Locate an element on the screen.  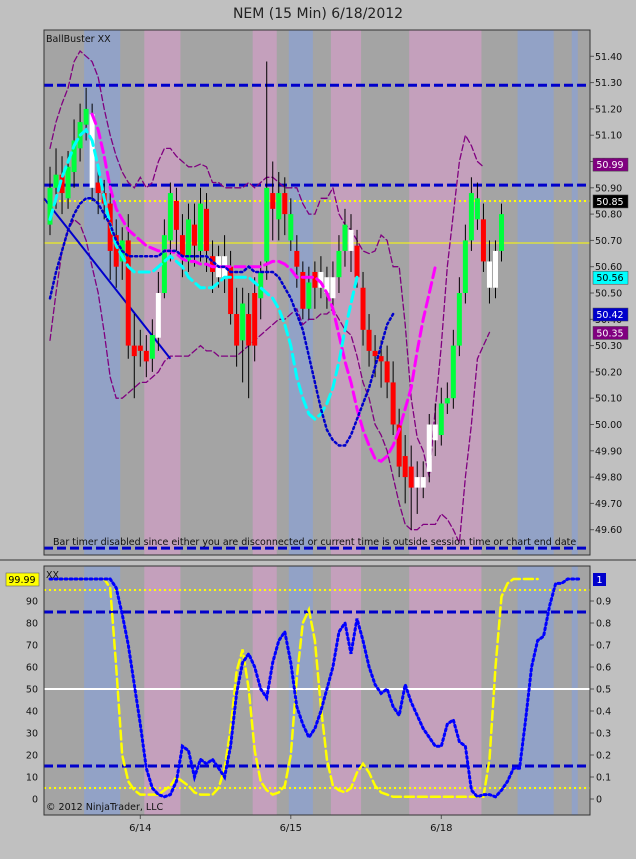
price-marker-label: 50.42 is located at coordinates (609, 315).